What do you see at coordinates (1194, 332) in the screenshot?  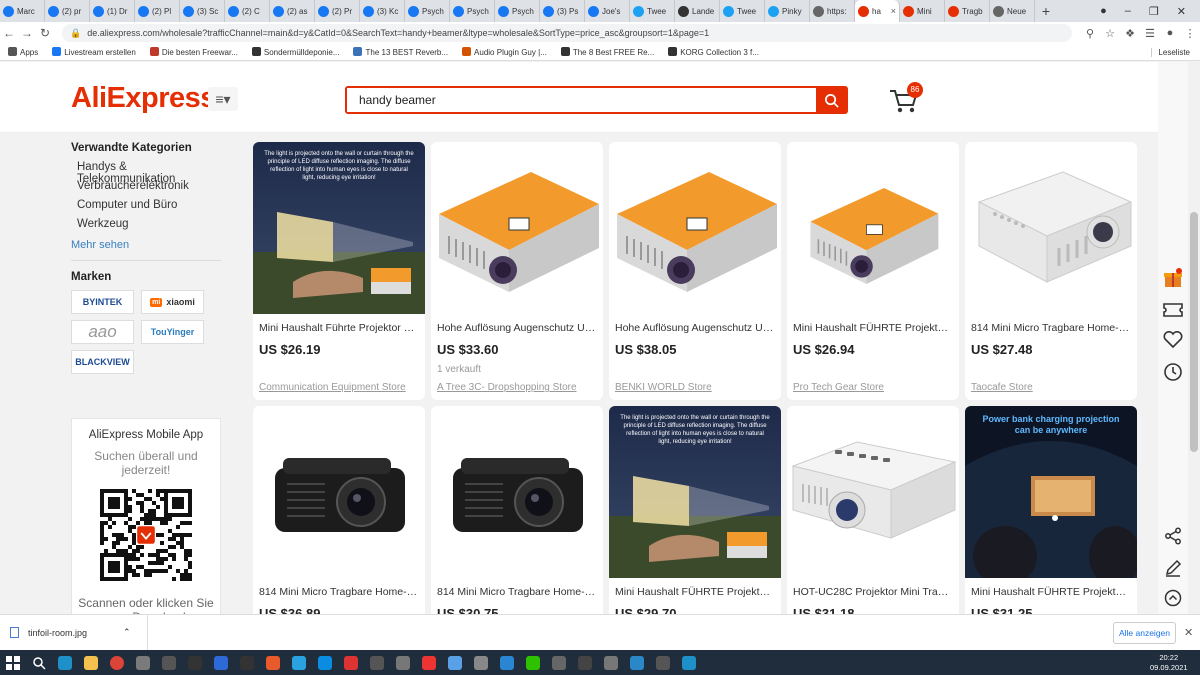 I see `scrollbar-thumb` at bounding box center [1194, 332].